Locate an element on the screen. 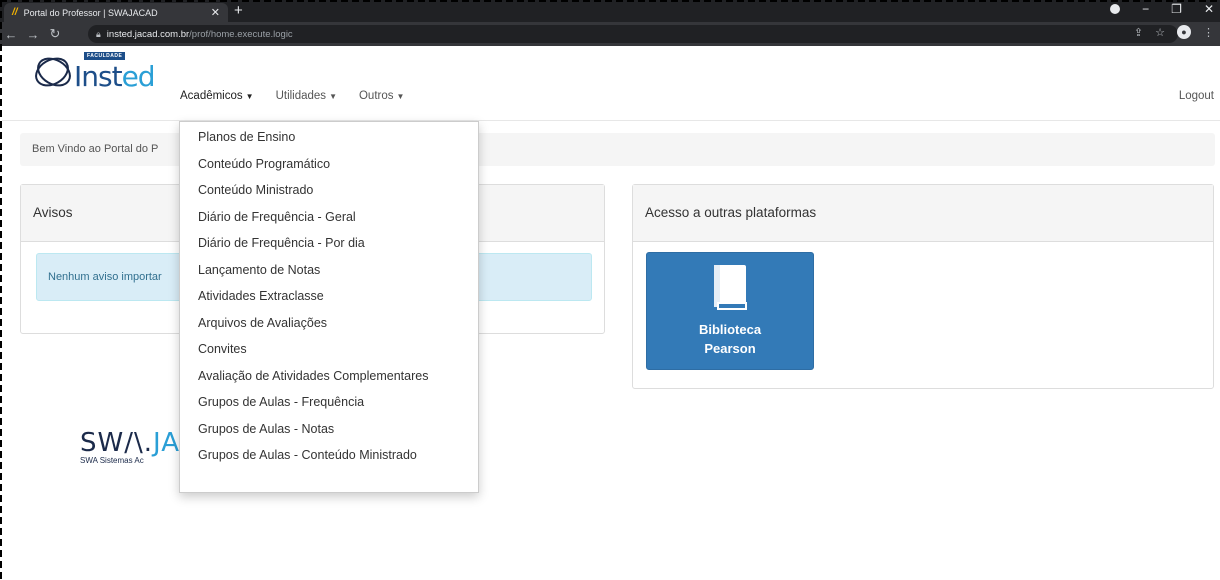 The height and width of the screenshot is (580, 1220). dashed-border-top is located at coordinates (610, 1).